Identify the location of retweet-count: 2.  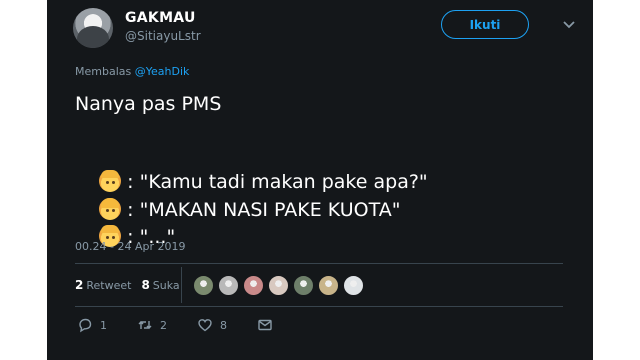
(79, 285).